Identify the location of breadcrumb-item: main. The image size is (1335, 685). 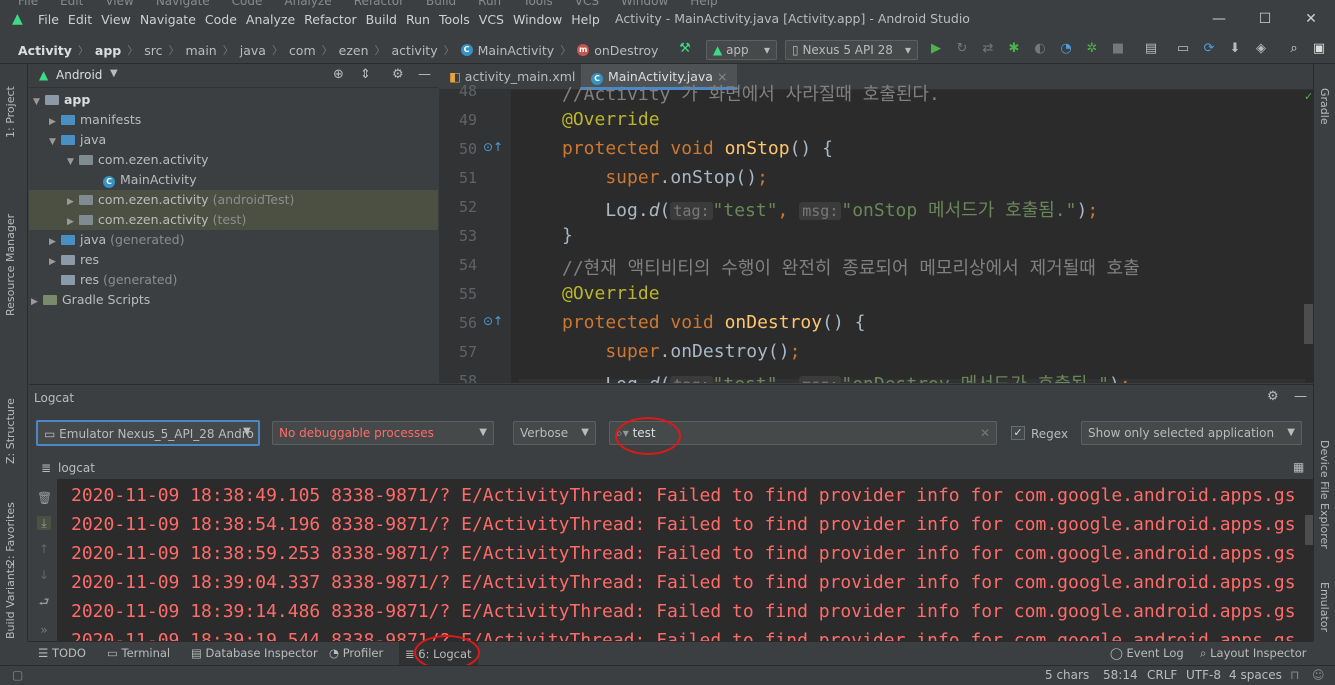
(201, 50).